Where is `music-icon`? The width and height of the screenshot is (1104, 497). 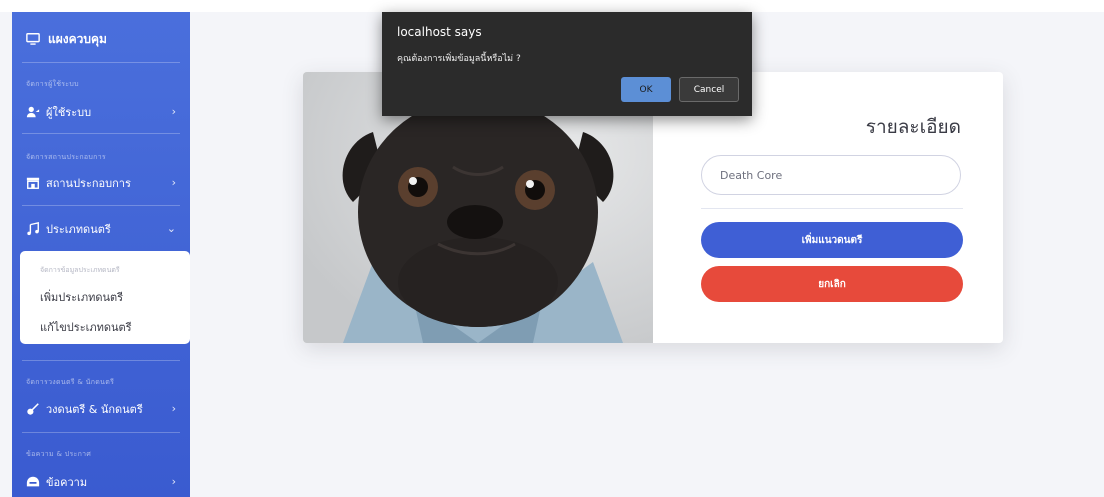
music-icon is located at coordinates (33, 229).